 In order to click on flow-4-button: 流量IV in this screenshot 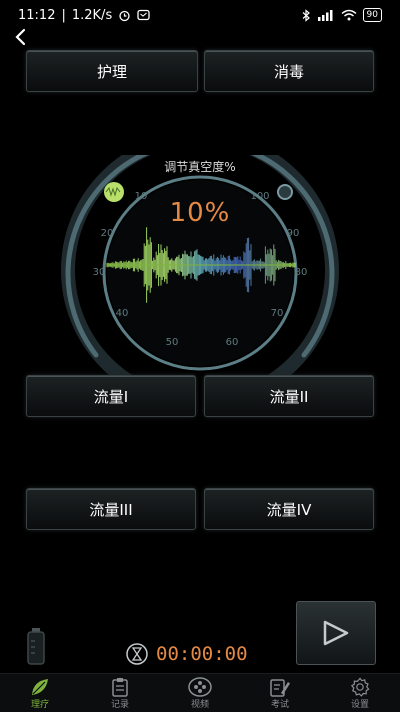, I will do `click(289, 509)`.